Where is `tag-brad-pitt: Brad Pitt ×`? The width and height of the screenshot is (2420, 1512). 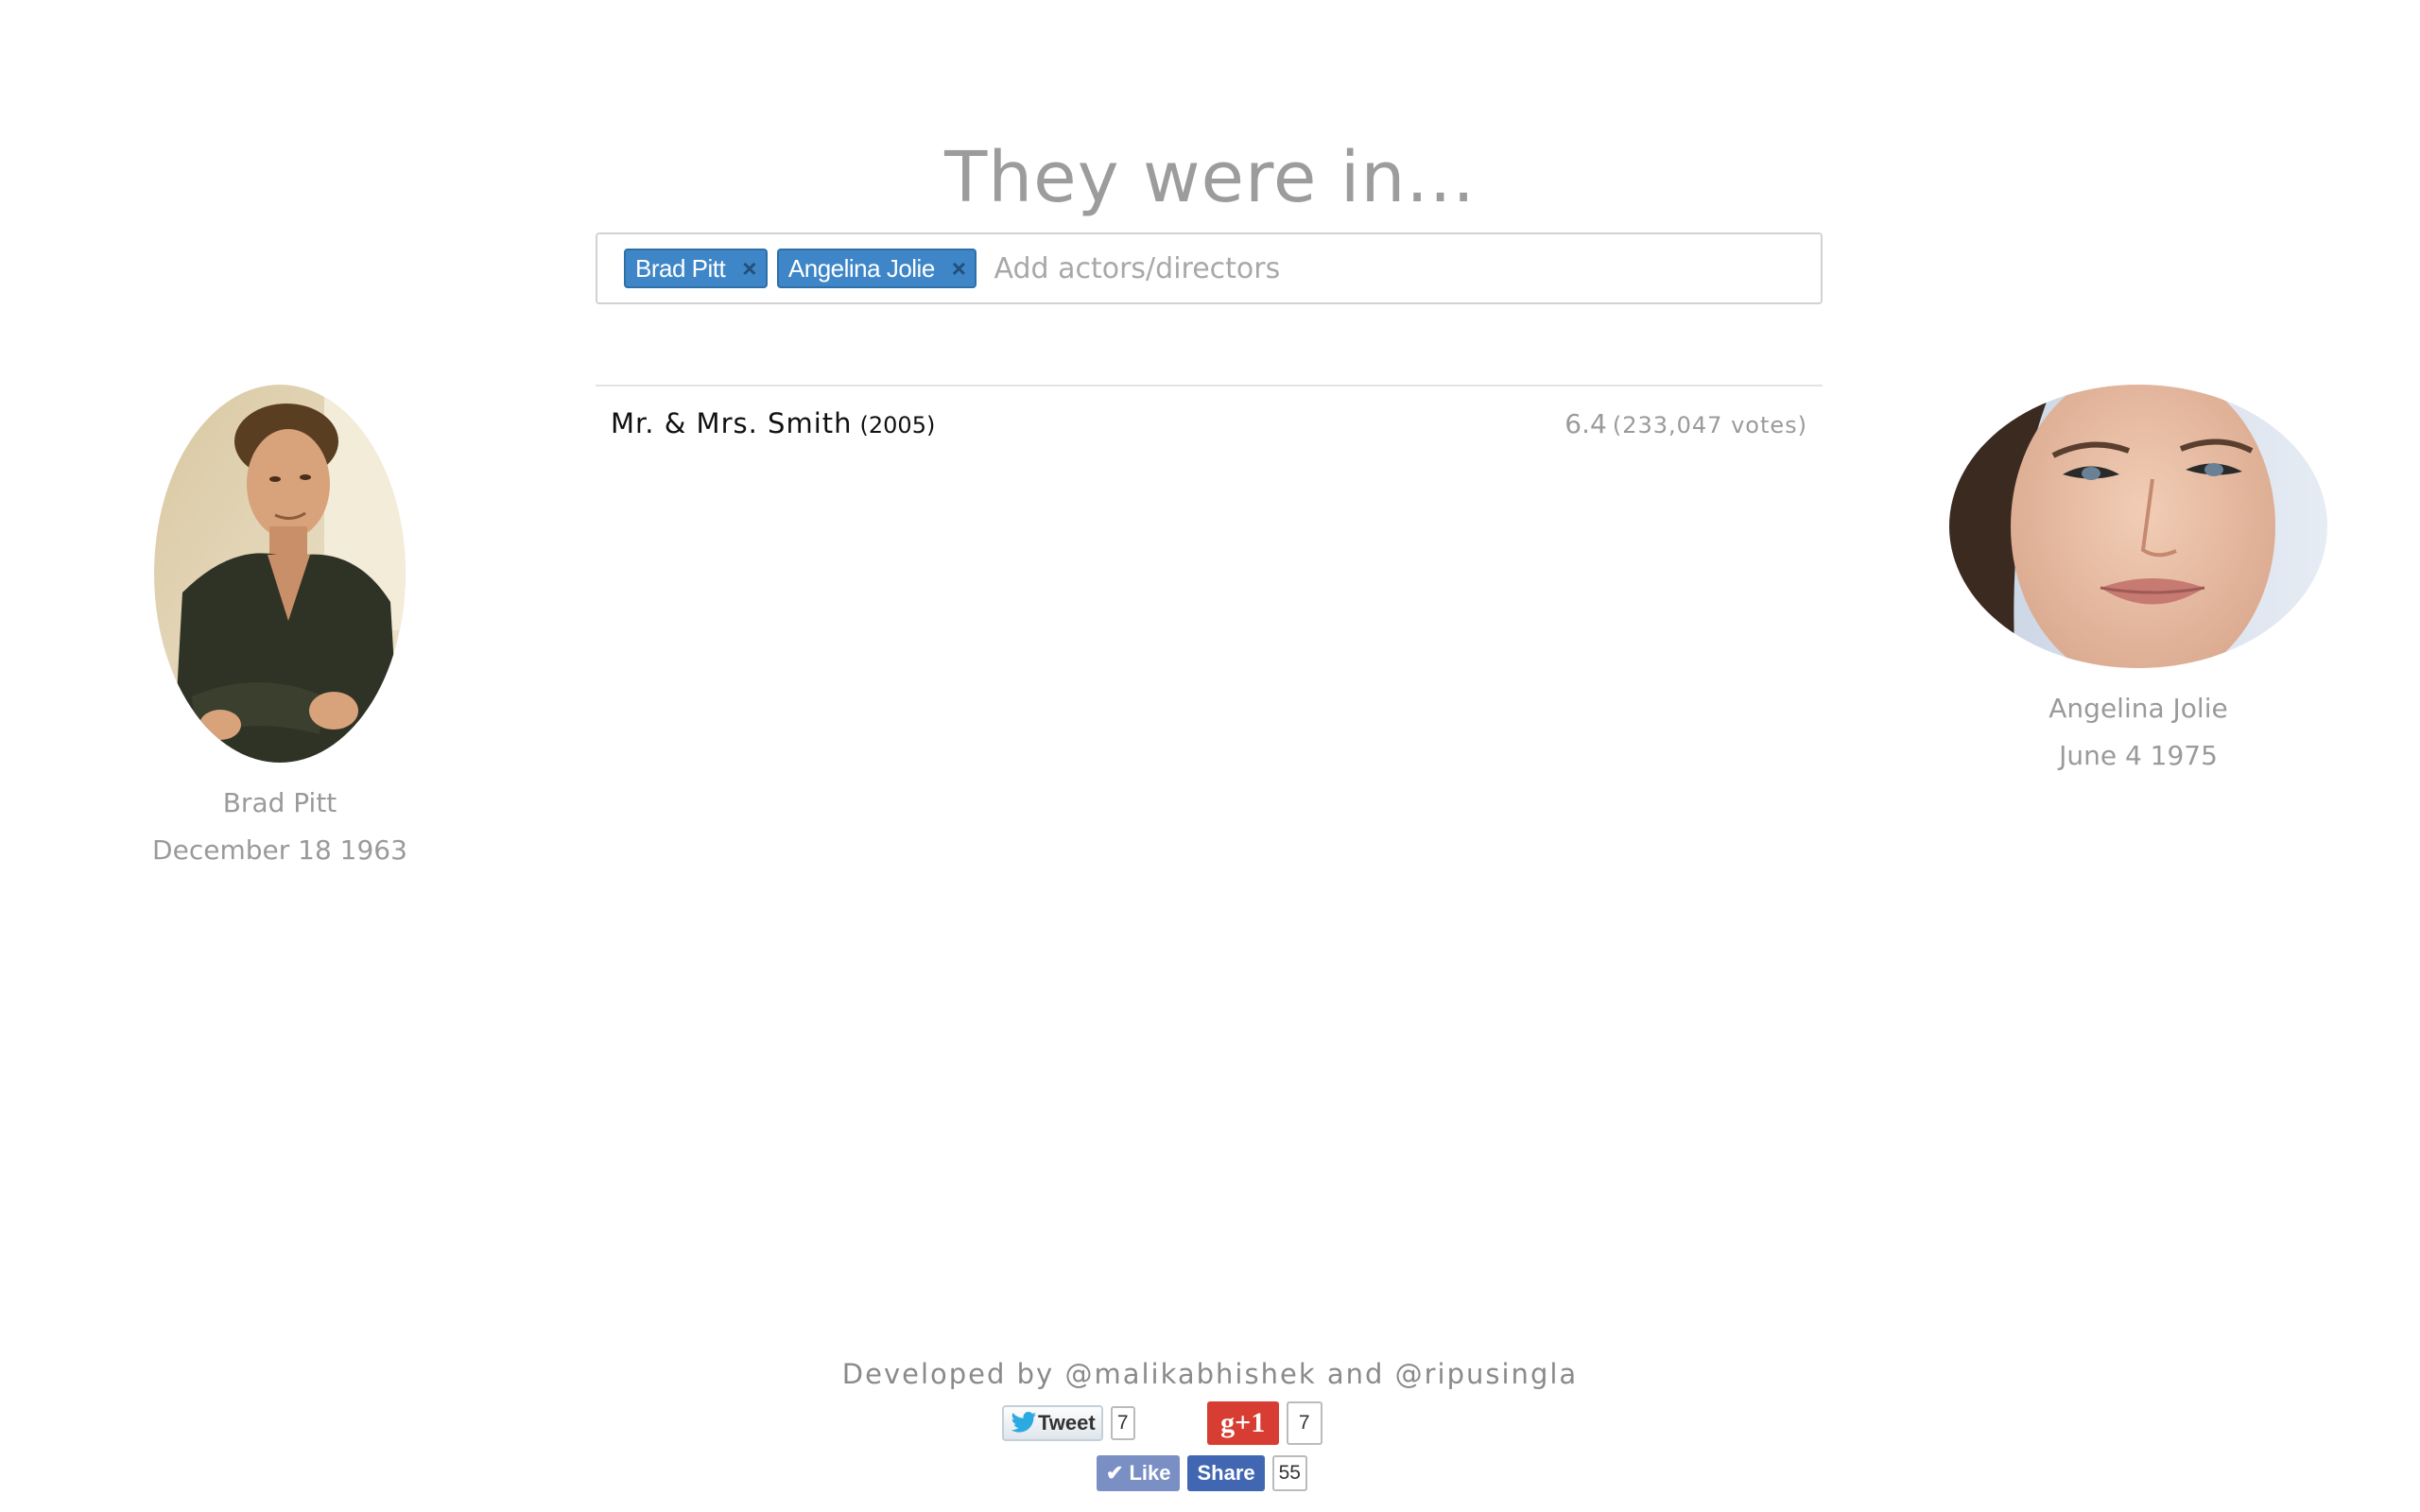
tag-brad-pitt: Brad Pitt × is located at coordinates (696, 268).